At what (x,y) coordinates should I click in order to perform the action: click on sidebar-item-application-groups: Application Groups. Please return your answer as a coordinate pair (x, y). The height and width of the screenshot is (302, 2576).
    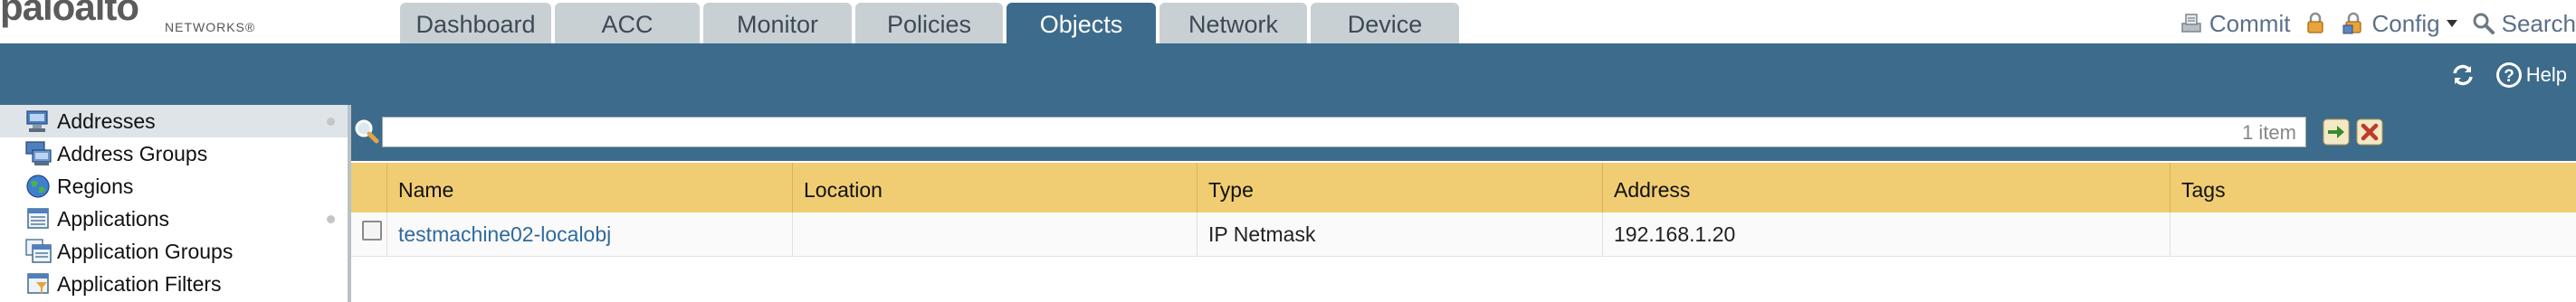
    Looking at the image, I should click on (174, 252).